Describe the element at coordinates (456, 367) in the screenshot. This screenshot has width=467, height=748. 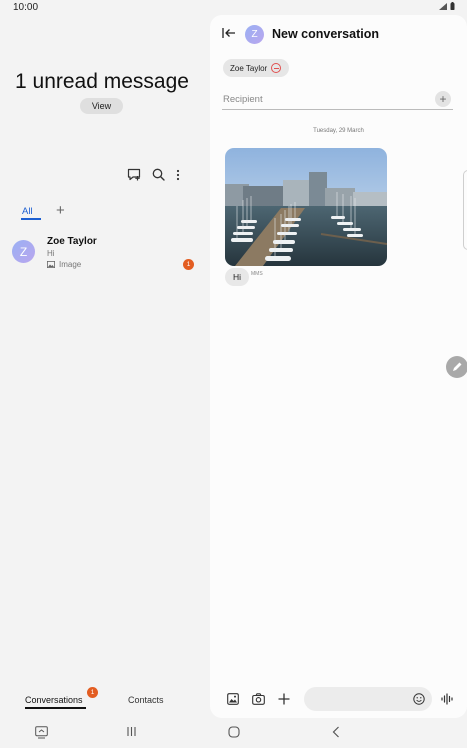
I see `edit-icon` at that location.